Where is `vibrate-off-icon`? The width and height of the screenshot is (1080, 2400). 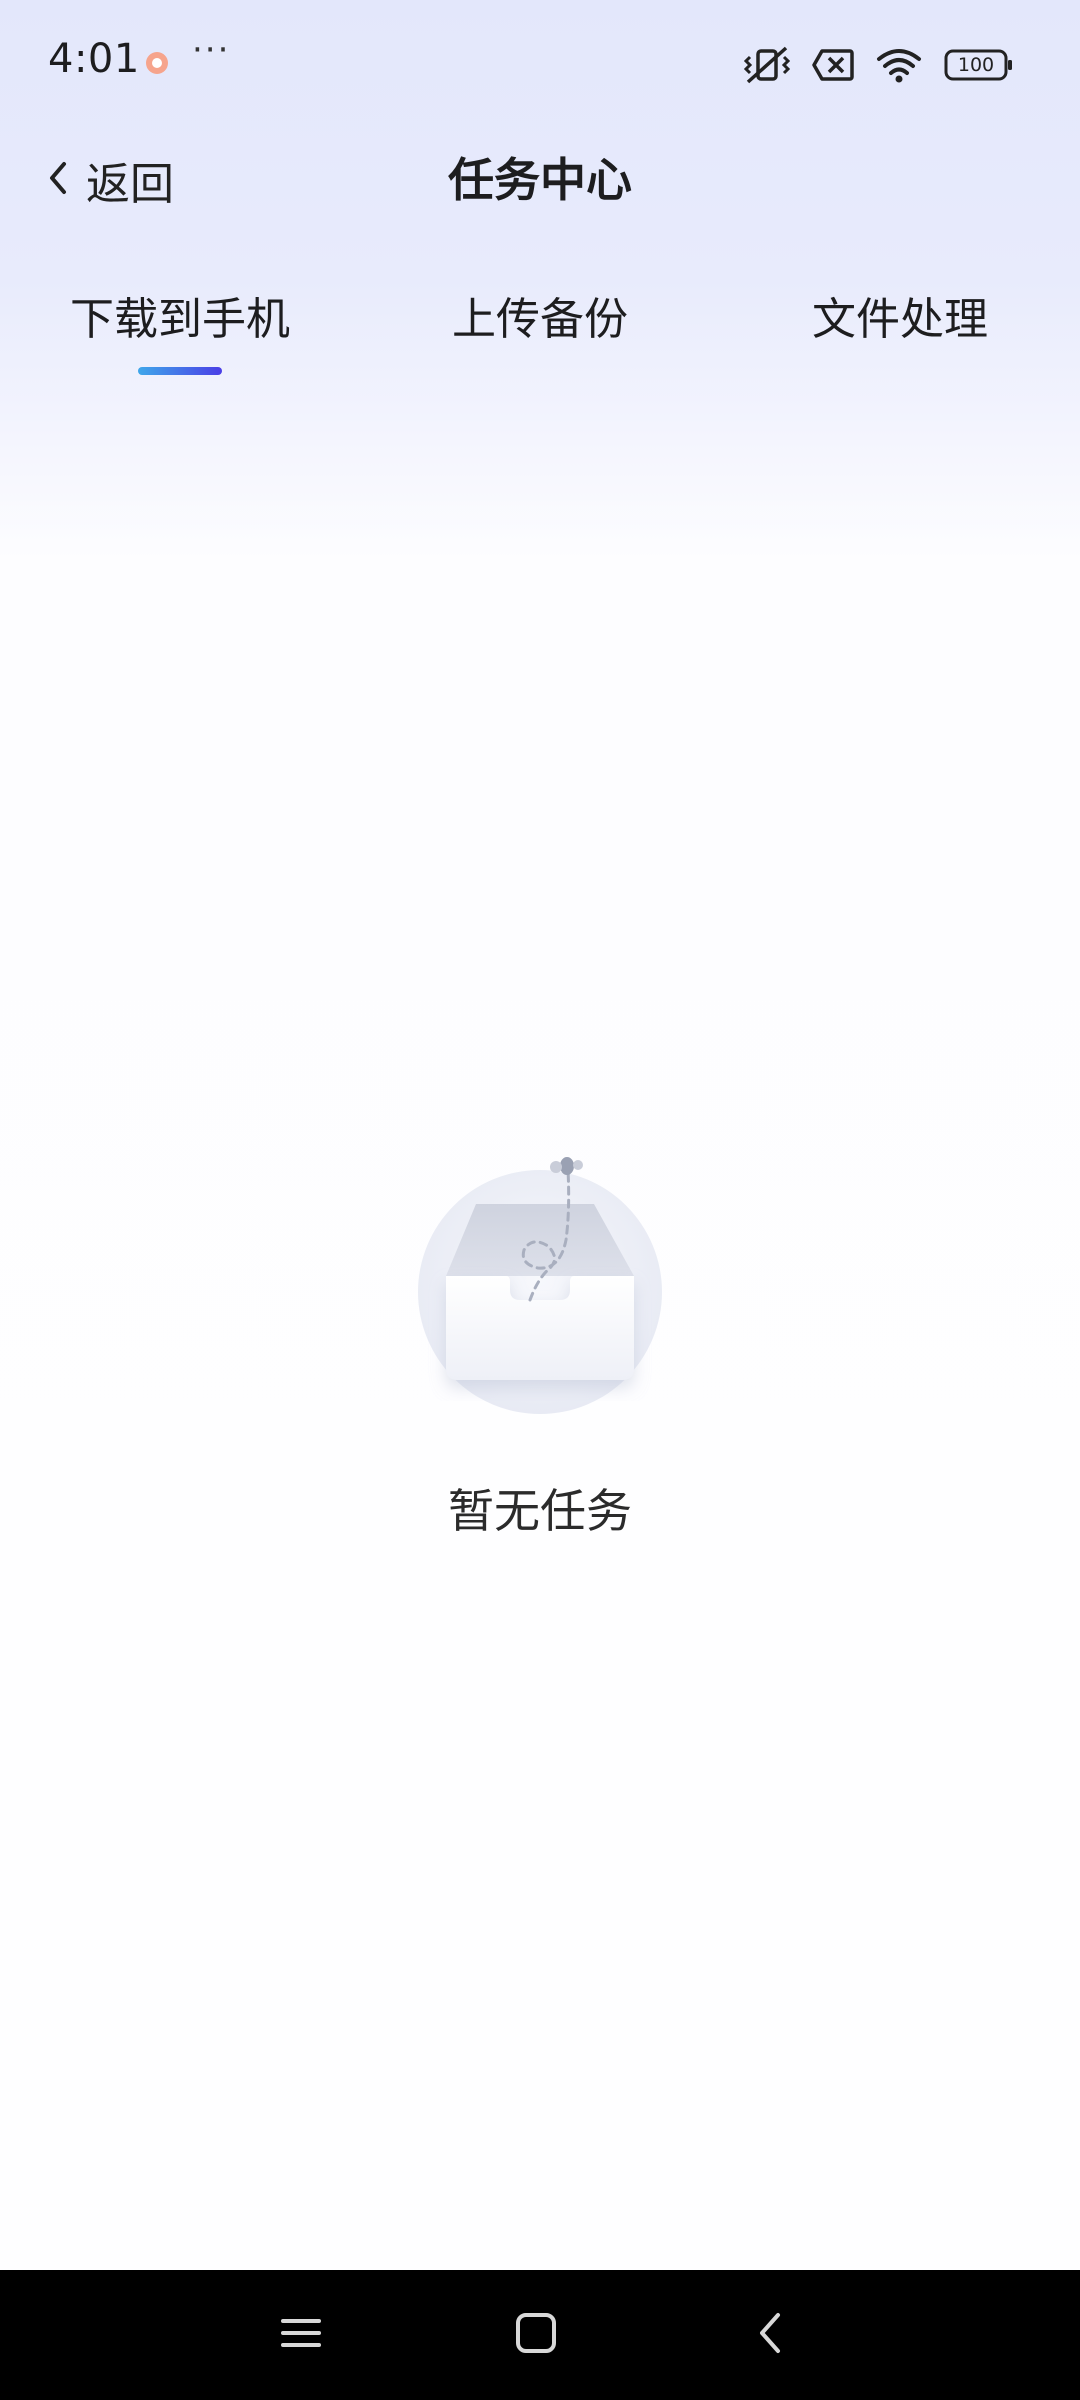 vibrate-off-icon is located at coordinates (767, 65).